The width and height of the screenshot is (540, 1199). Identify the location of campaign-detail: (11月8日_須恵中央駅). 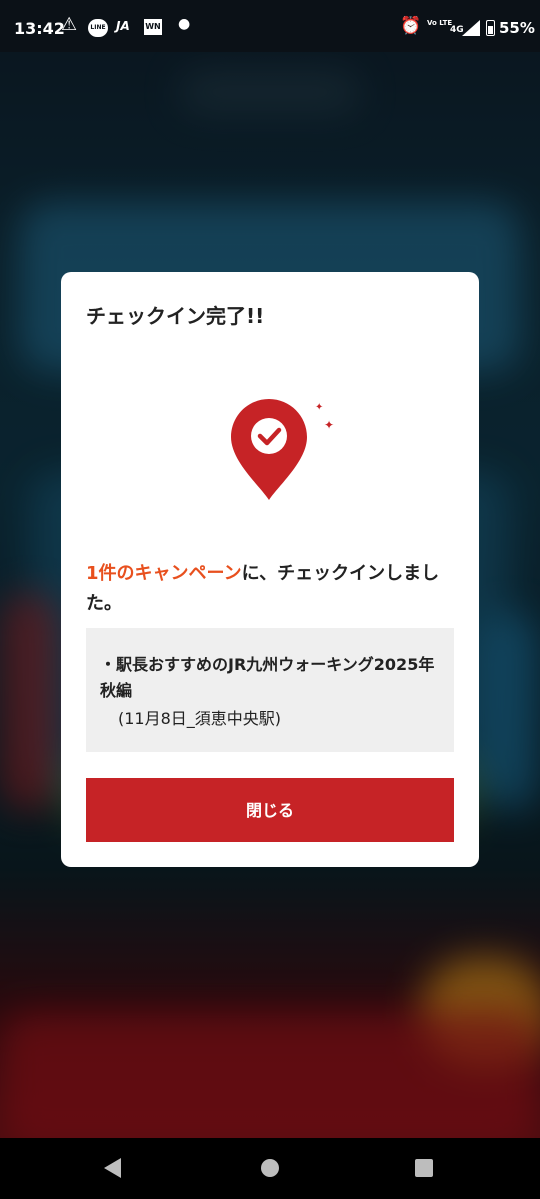
(200, 718).